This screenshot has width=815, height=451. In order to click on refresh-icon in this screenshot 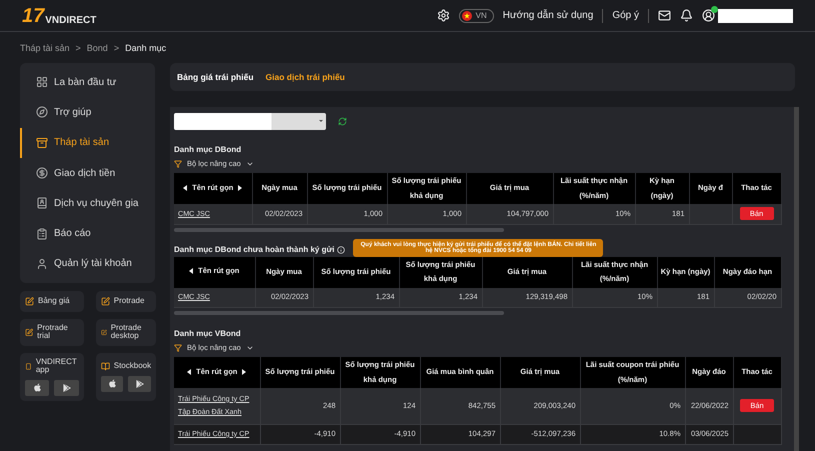, I will do `click(342, 121)`.